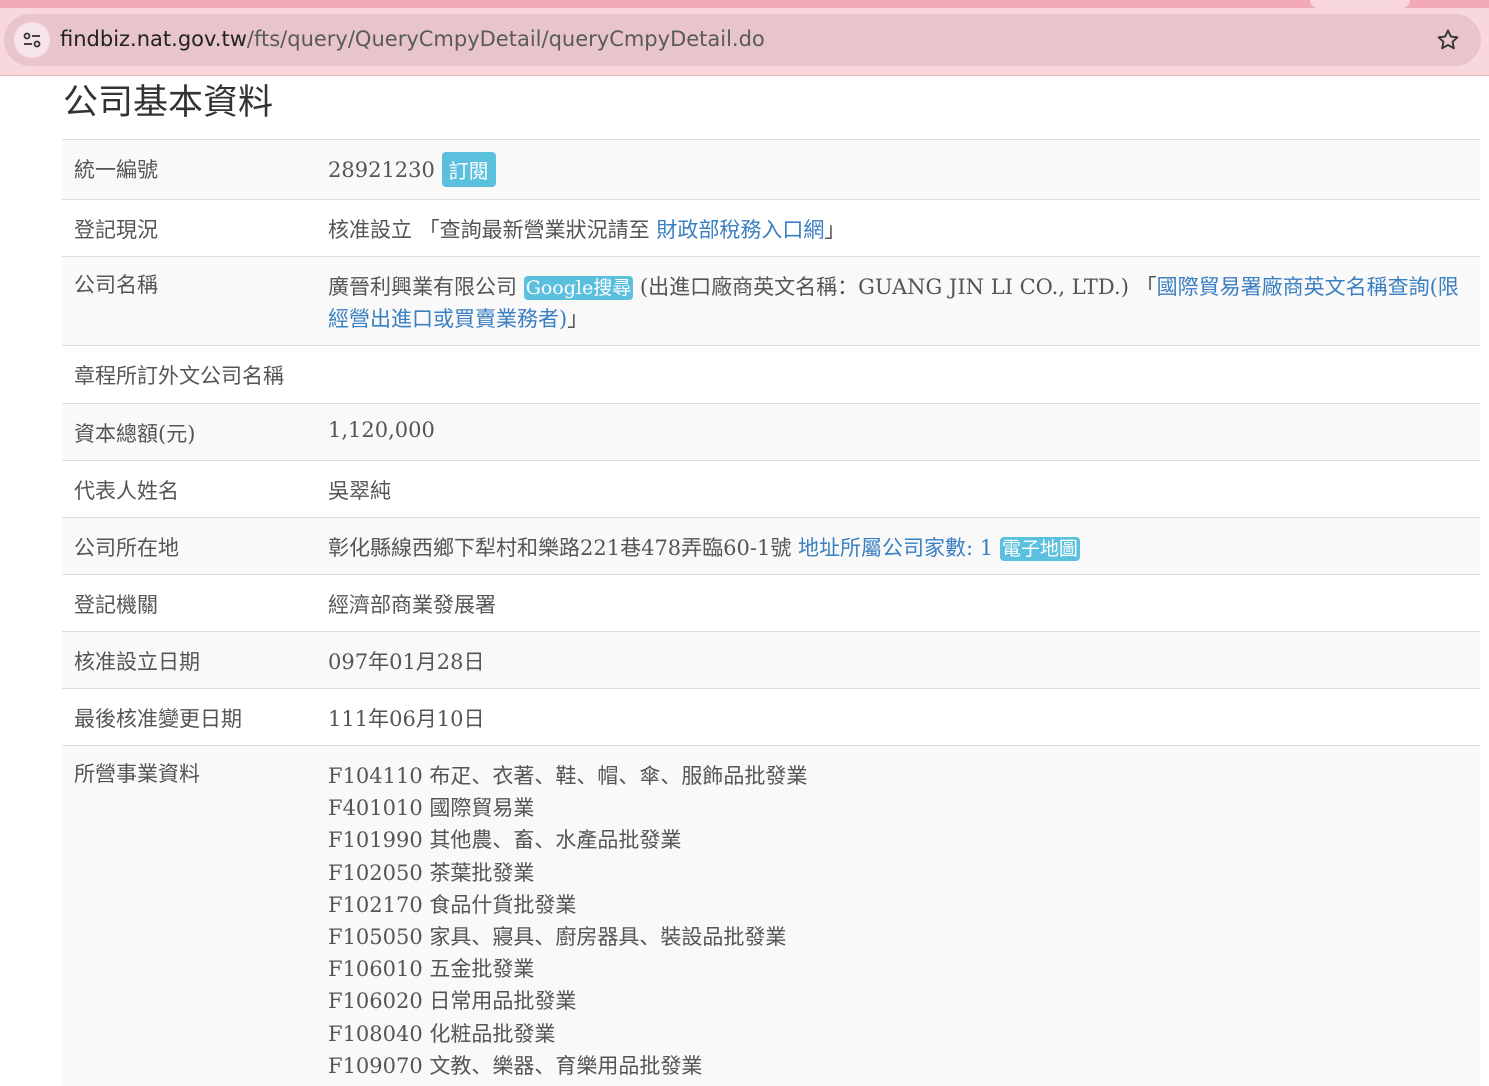 The height and width of the screenshot is (1086, 1489). I want to click on status-text: 核准設立 「查詢最新營業狀況請至, so click(492, 230).